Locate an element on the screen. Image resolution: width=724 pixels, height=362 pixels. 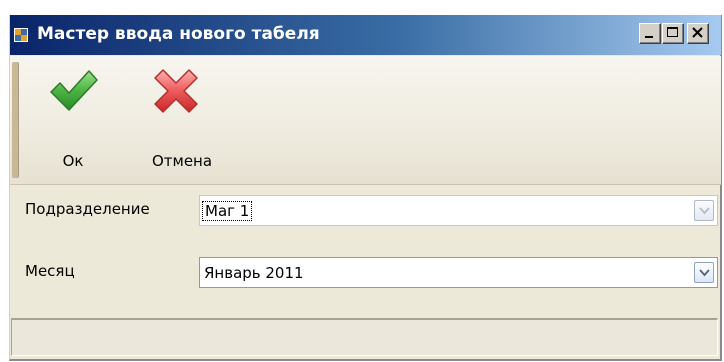
department-value: Маг 1 is located at coordinates (227, 211).